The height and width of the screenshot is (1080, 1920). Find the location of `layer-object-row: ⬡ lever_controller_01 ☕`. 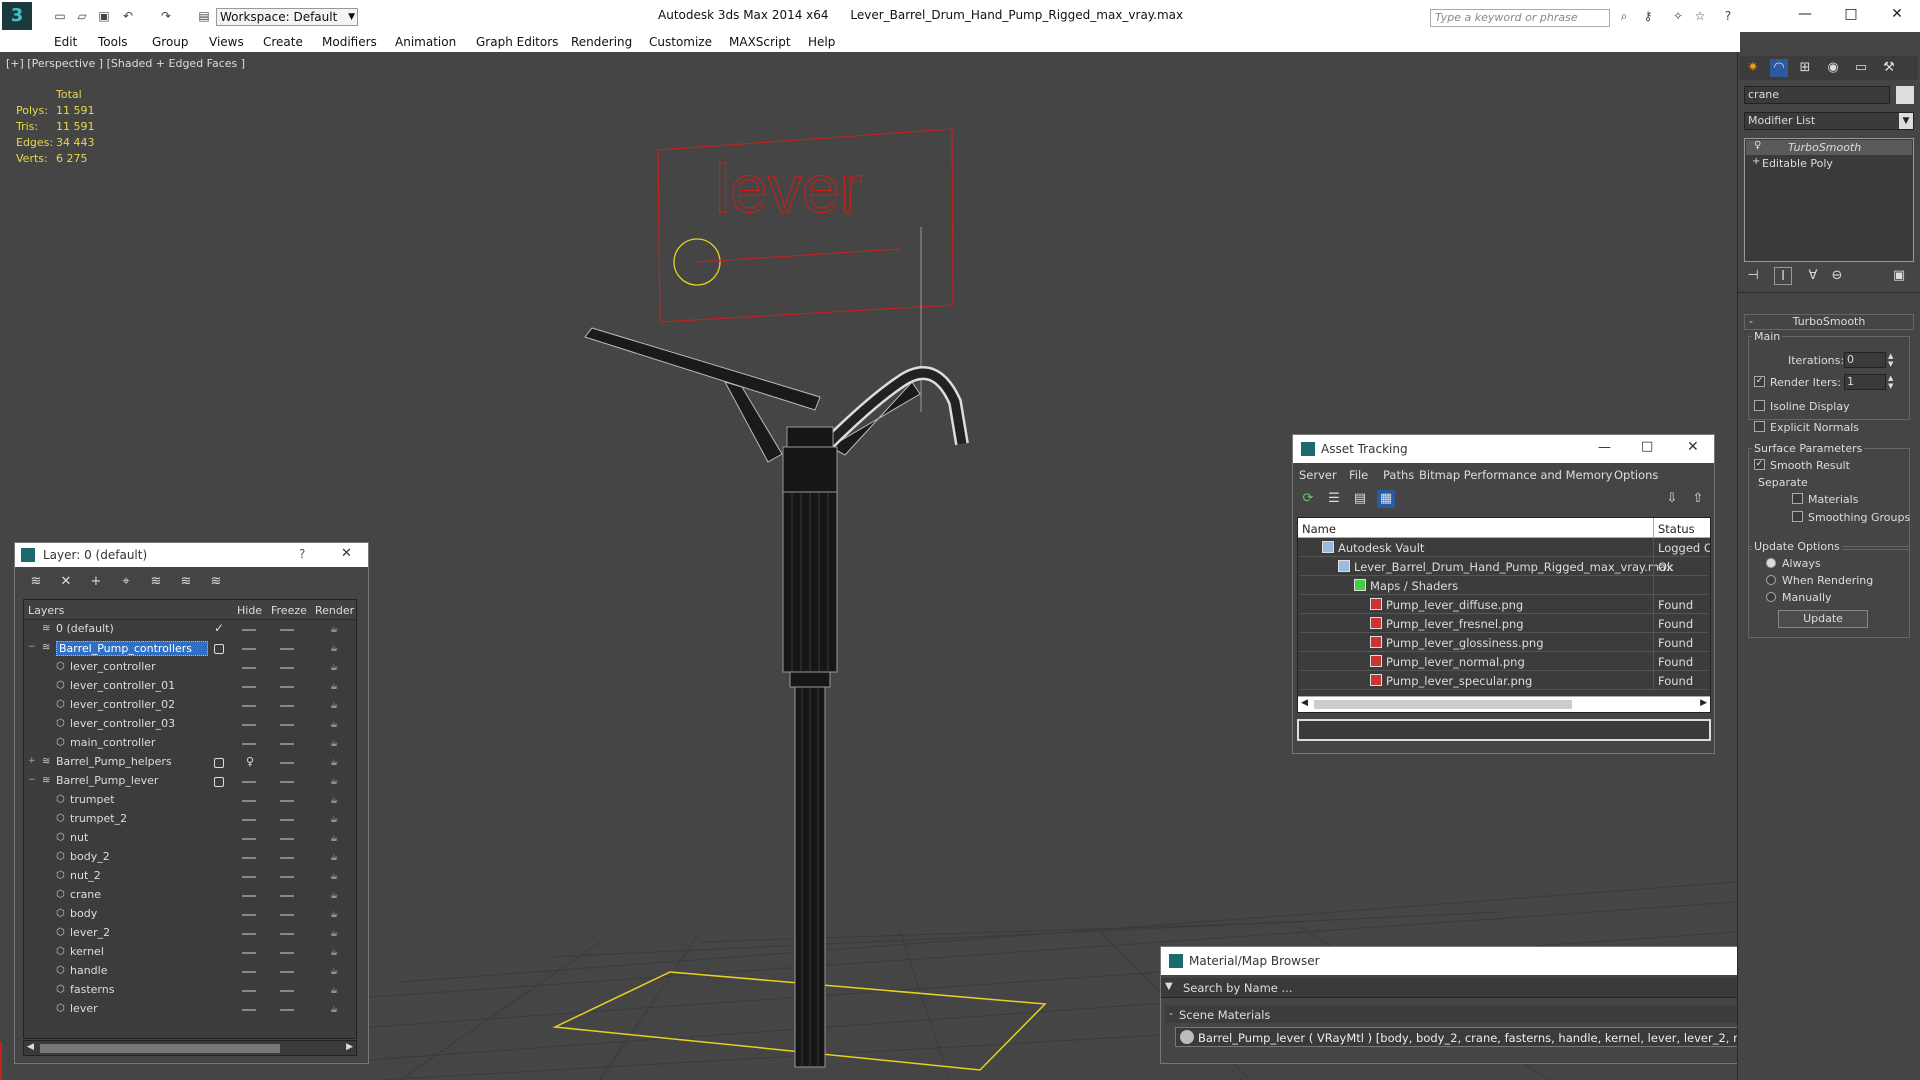

layer-object-row: ⬡ lever_controller_01 ☕ is located at coordinates (190, 686).